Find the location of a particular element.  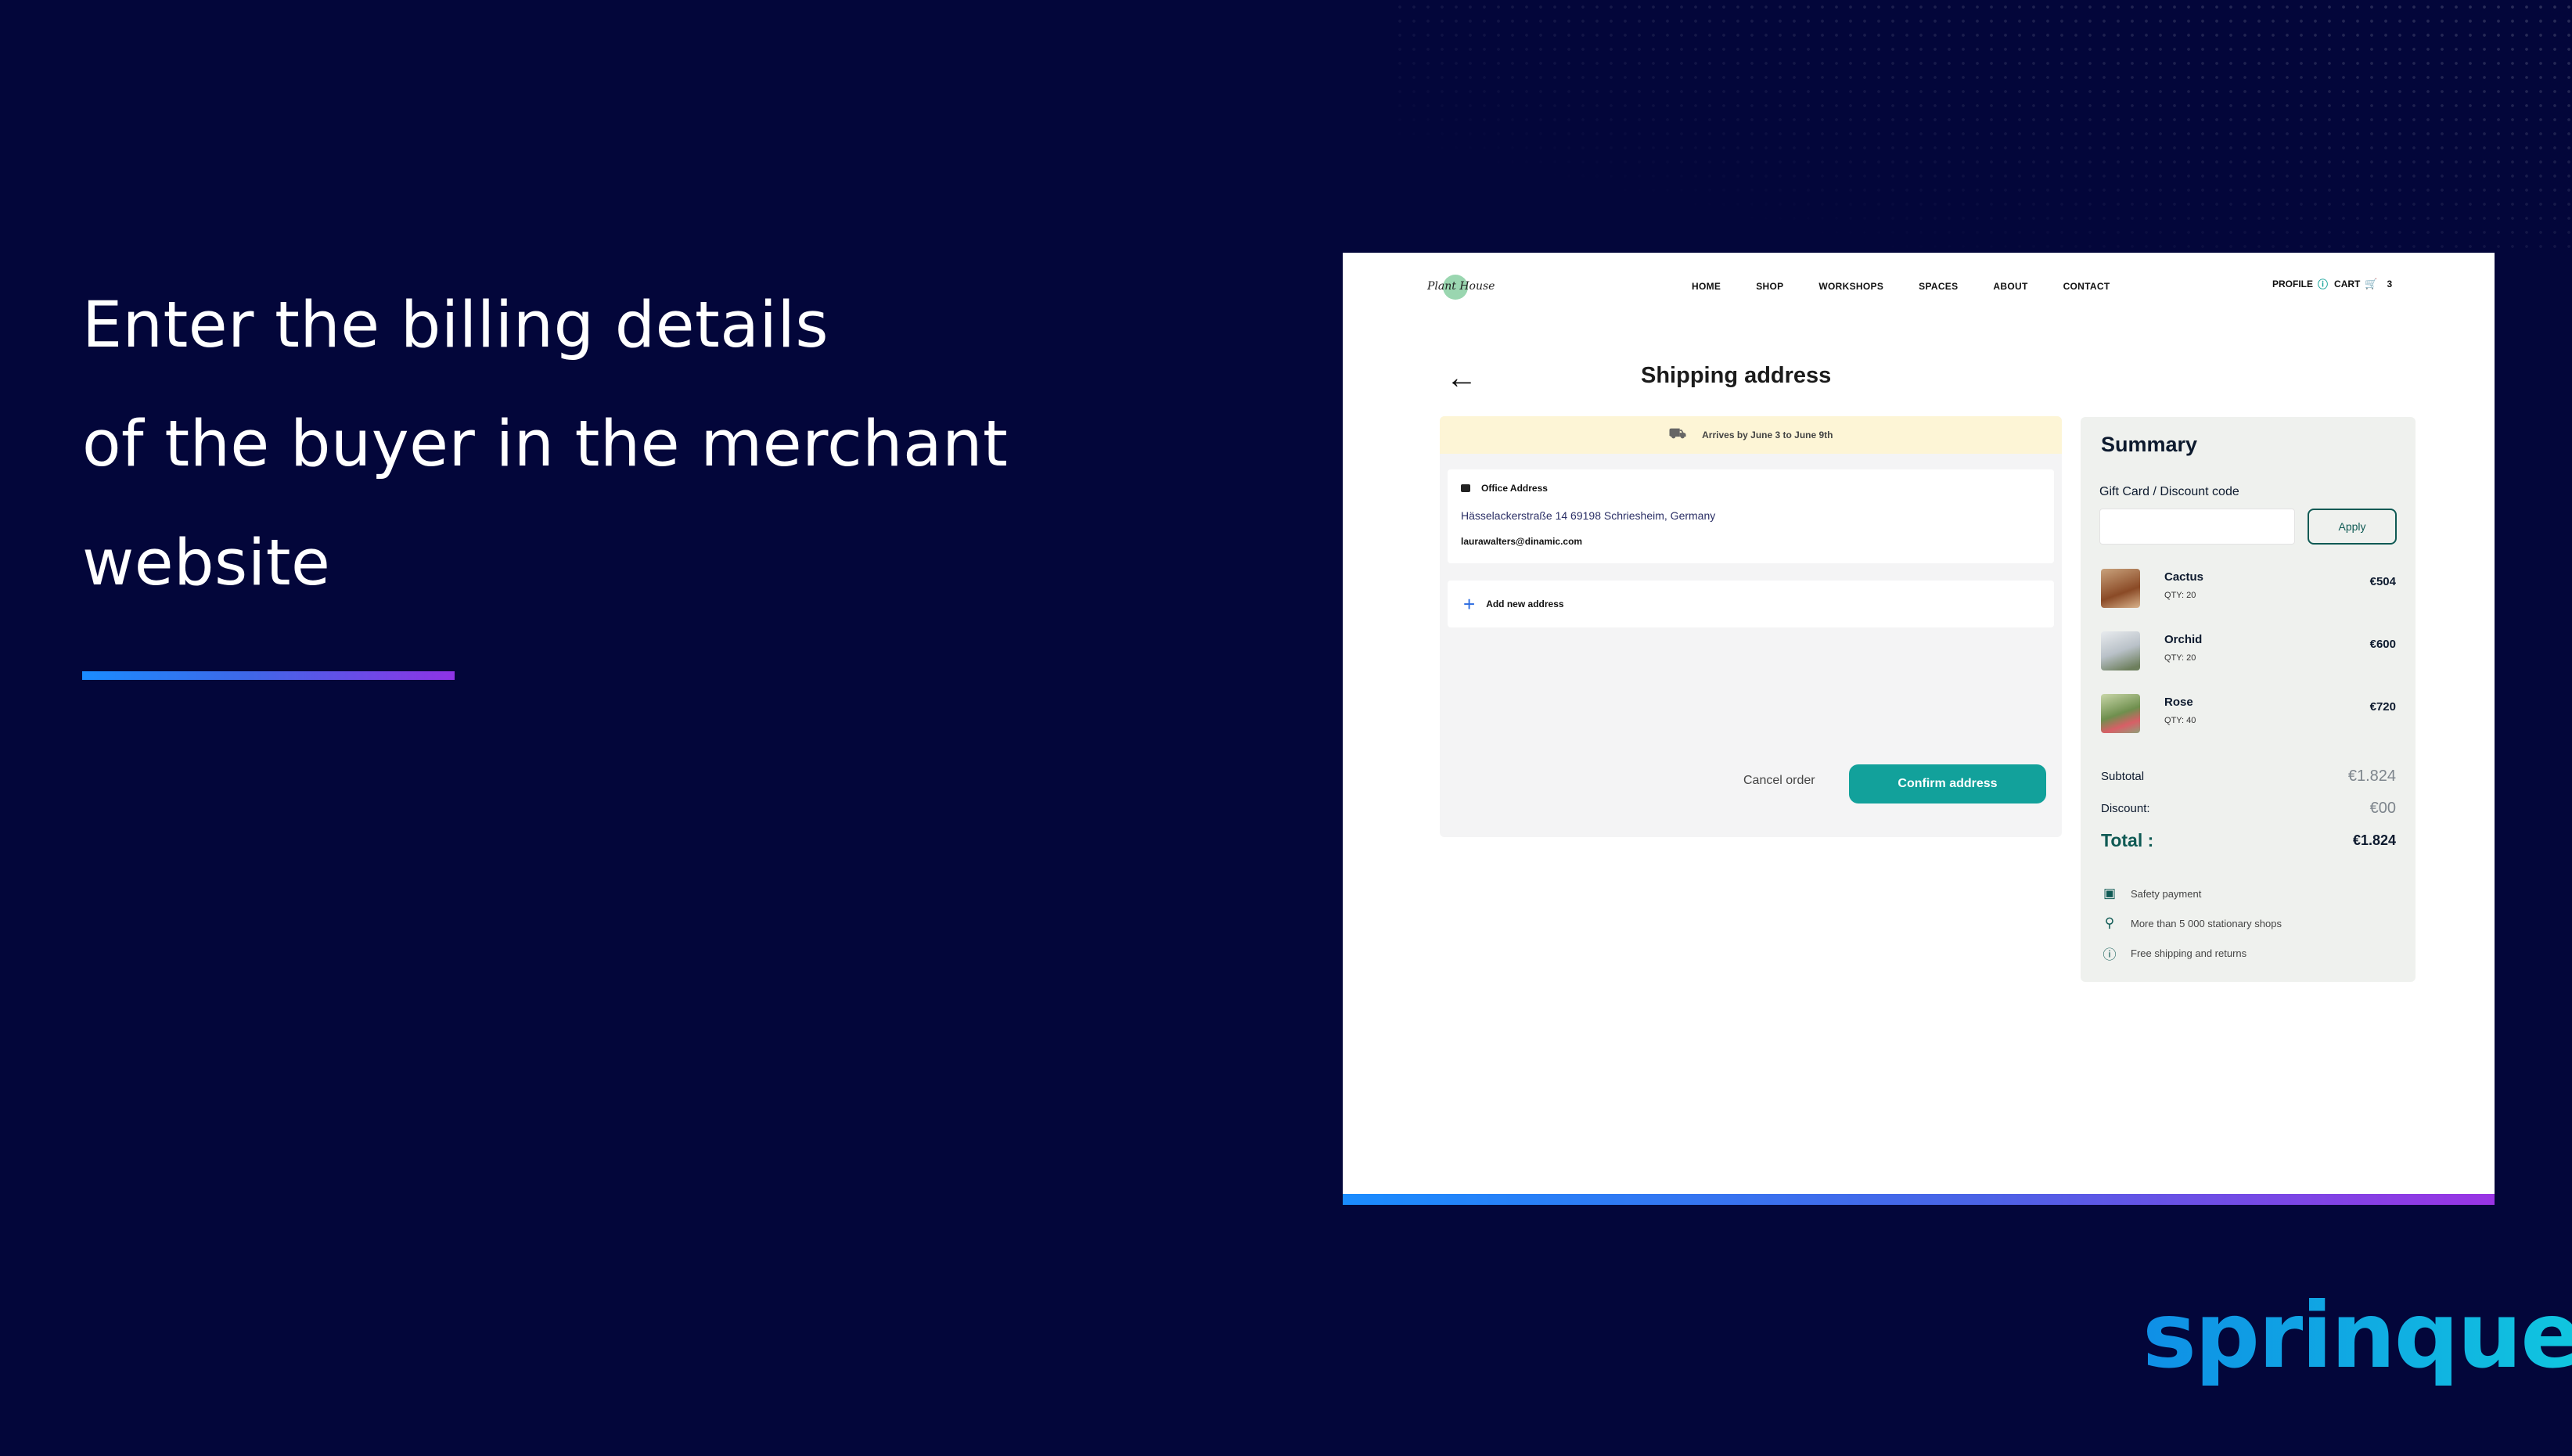

subtotal-value: €1.824 is located at coordinates (2371, 776).